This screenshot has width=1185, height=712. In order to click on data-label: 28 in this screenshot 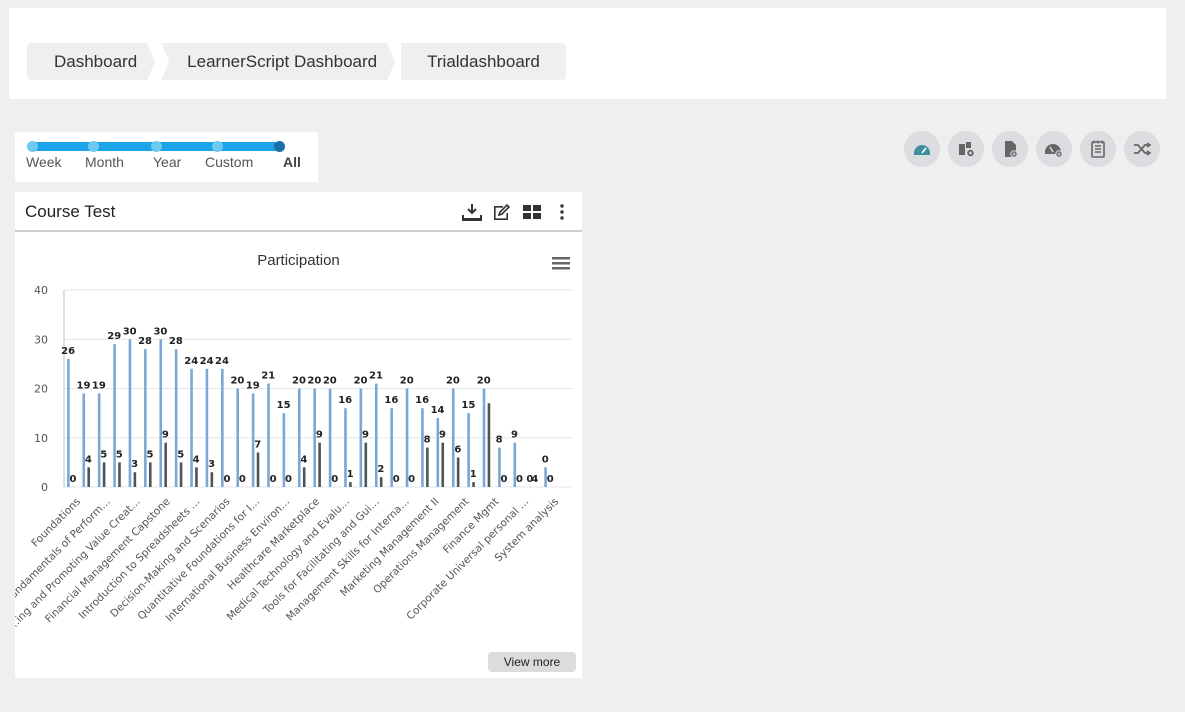, I will do `click(176, 341)`.